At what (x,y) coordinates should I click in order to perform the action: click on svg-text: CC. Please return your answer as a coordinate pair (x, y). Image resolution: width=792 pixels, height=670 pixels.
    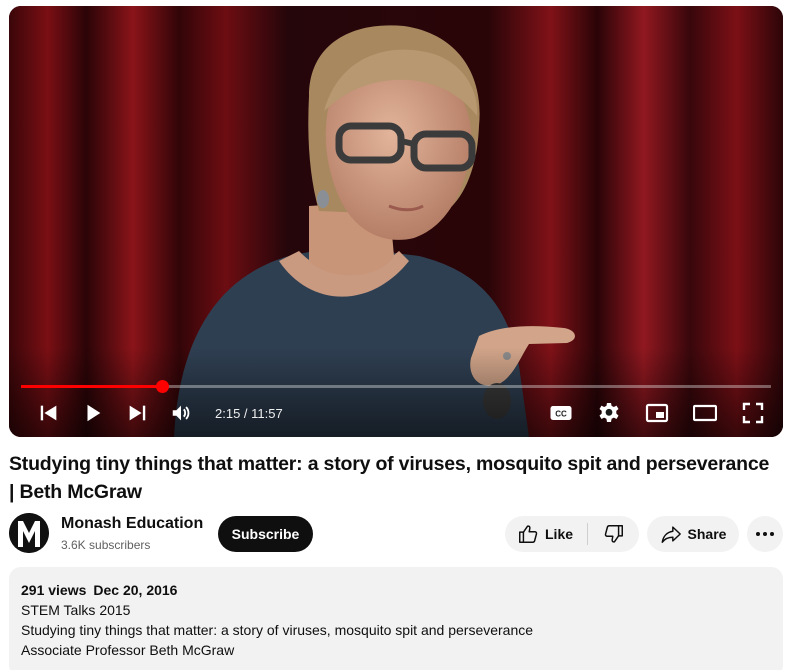
    Looking at the image, I should click on (561, 414).